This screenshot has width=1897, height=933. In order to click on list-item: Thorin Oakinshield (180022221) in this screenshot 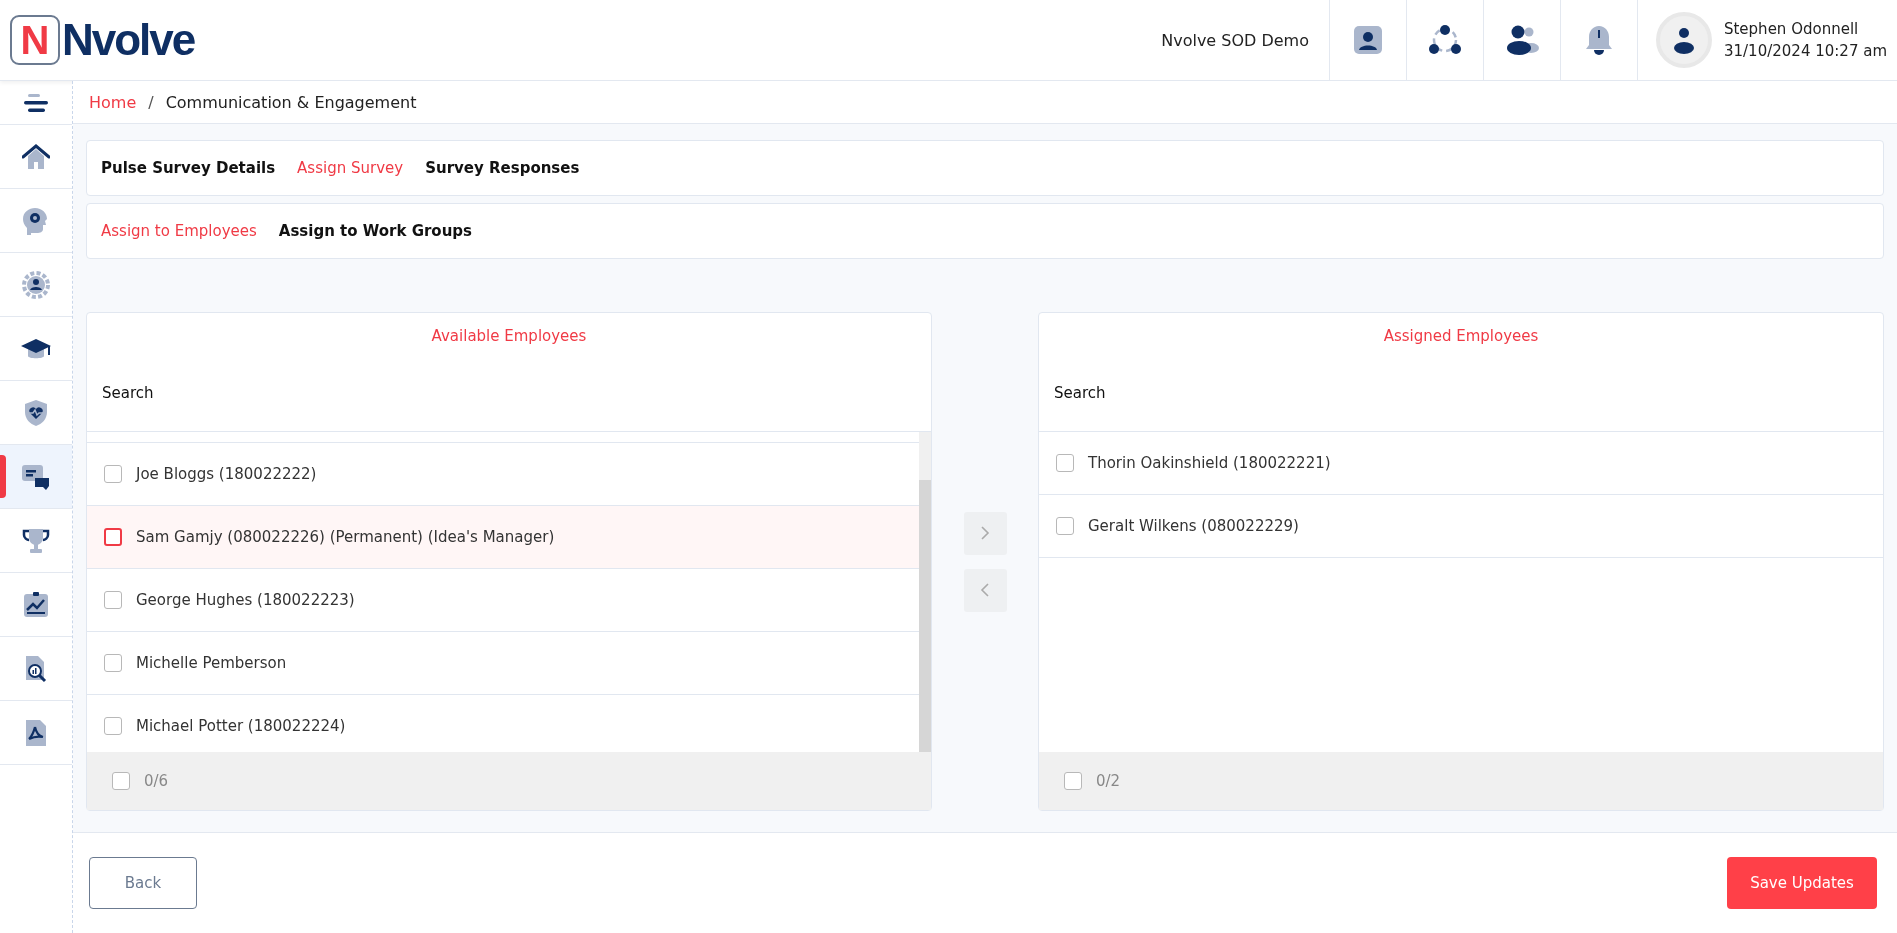, I will do `click(1461, 463)`.